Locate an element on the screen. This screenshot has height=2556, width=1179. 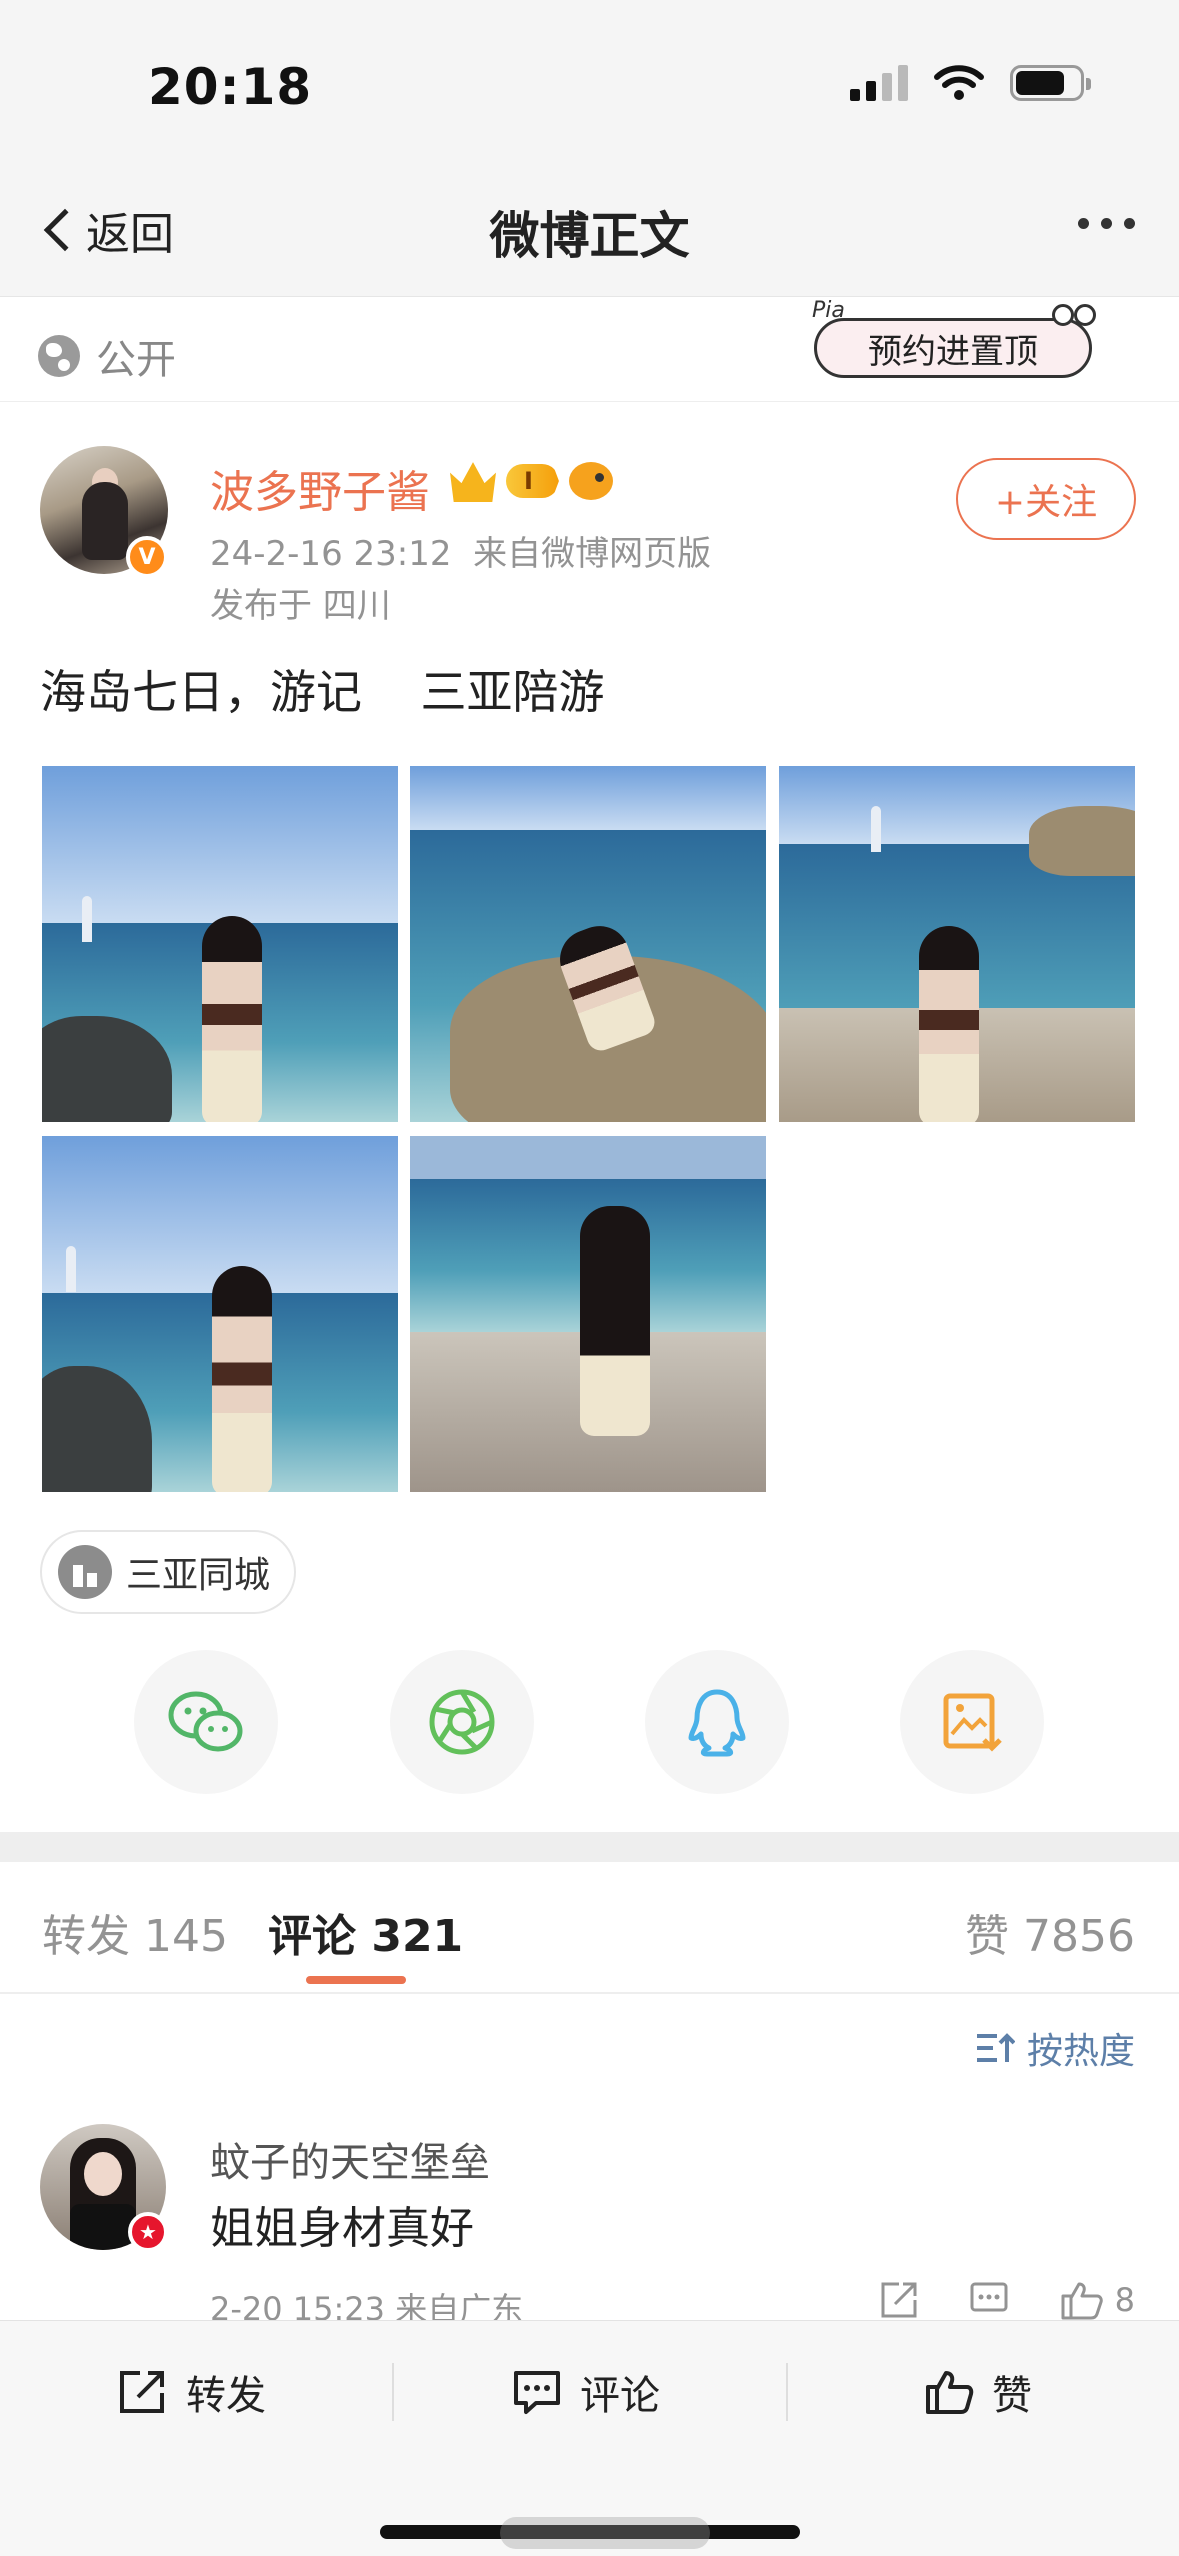
tab-reposts-label: 转发 is located at coordinates (86, 1936).